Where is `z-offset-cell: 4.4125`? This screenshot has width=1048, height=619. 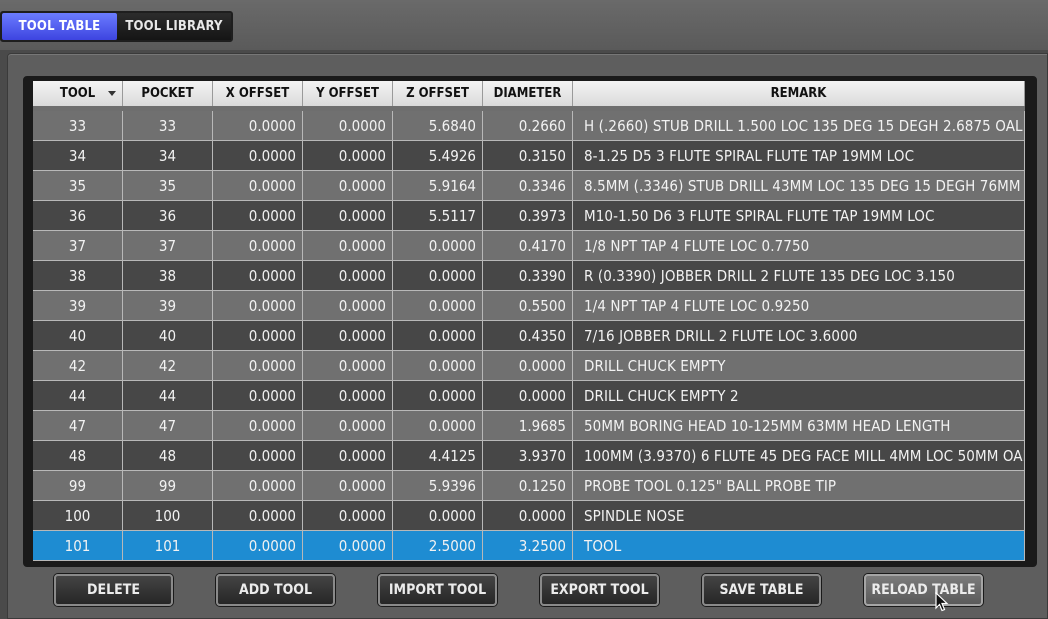 z-offset-cell: 4.4125 is located at coordinates (438, 456).